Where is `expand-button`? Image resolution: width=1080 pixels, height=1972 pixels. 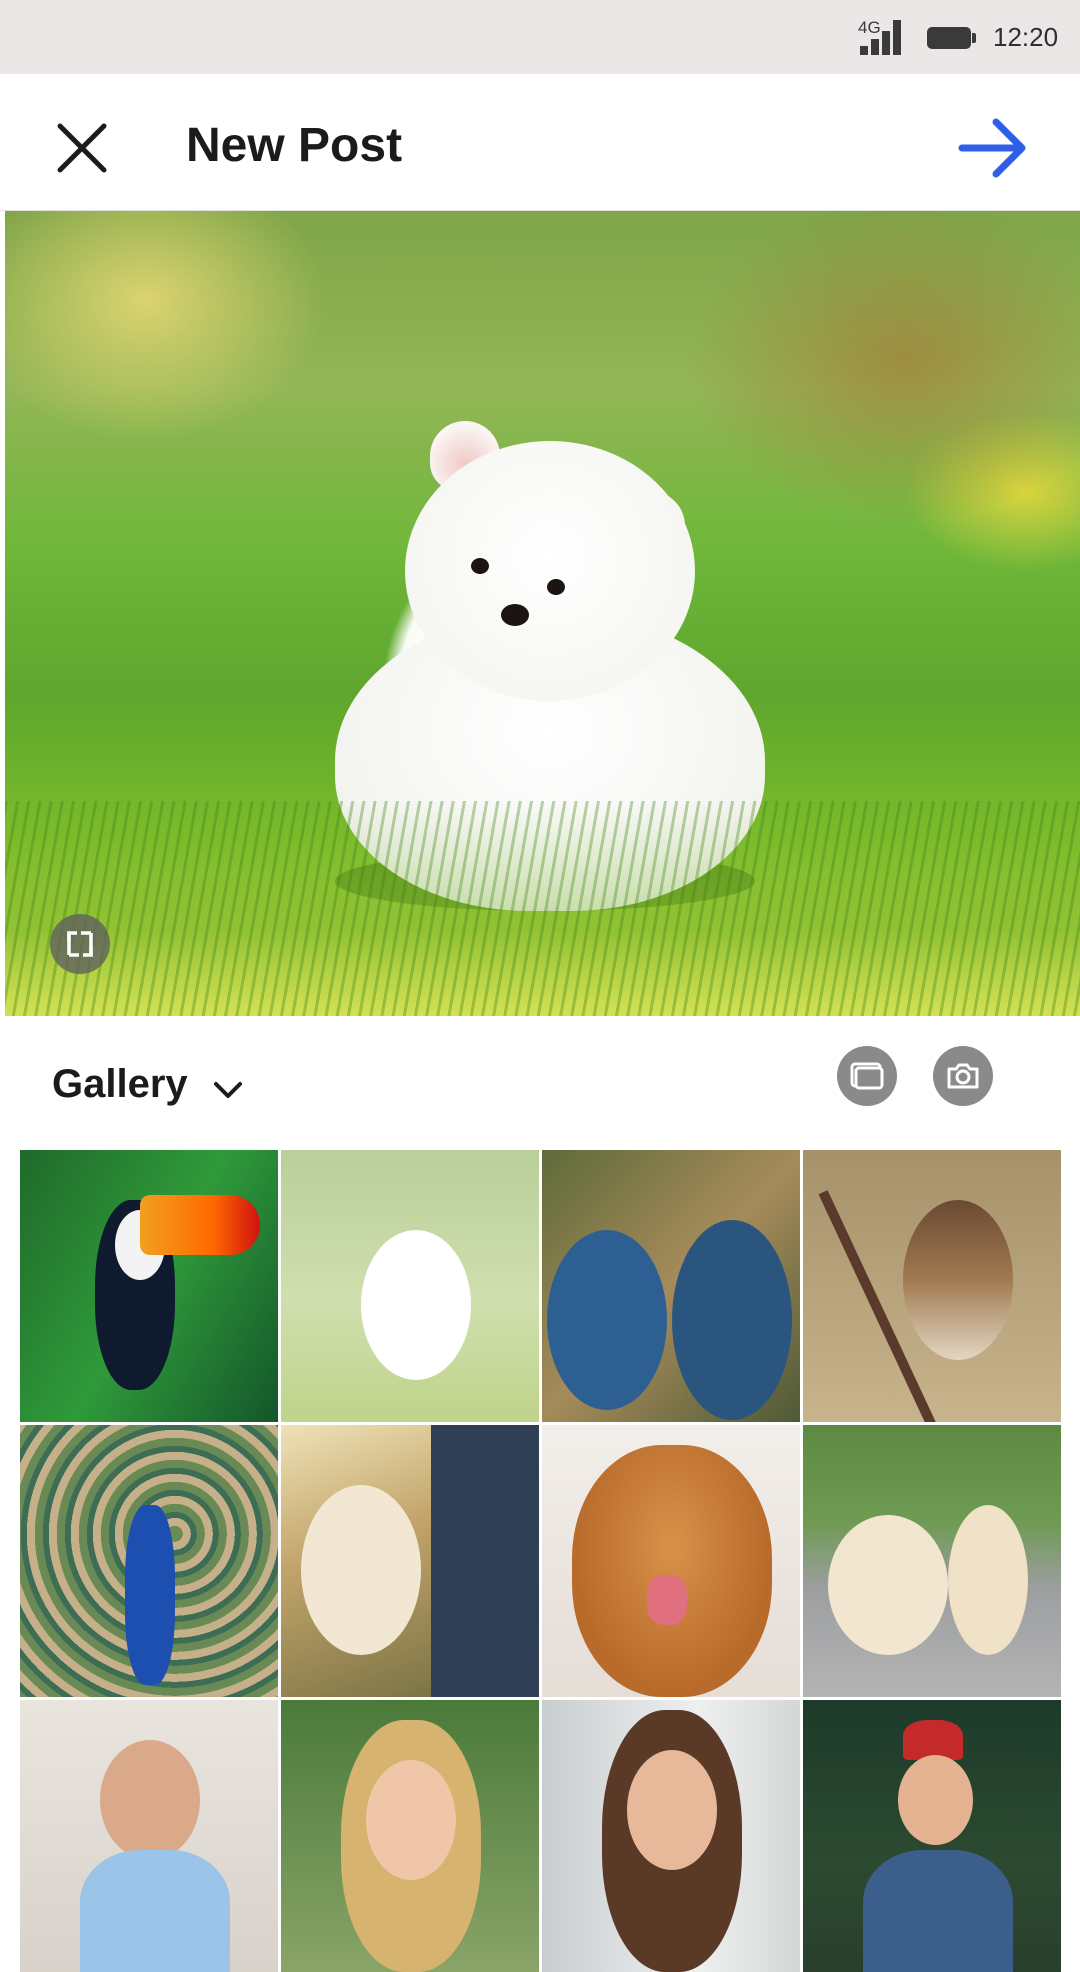 expand-button is located at coordinates (80, 944).